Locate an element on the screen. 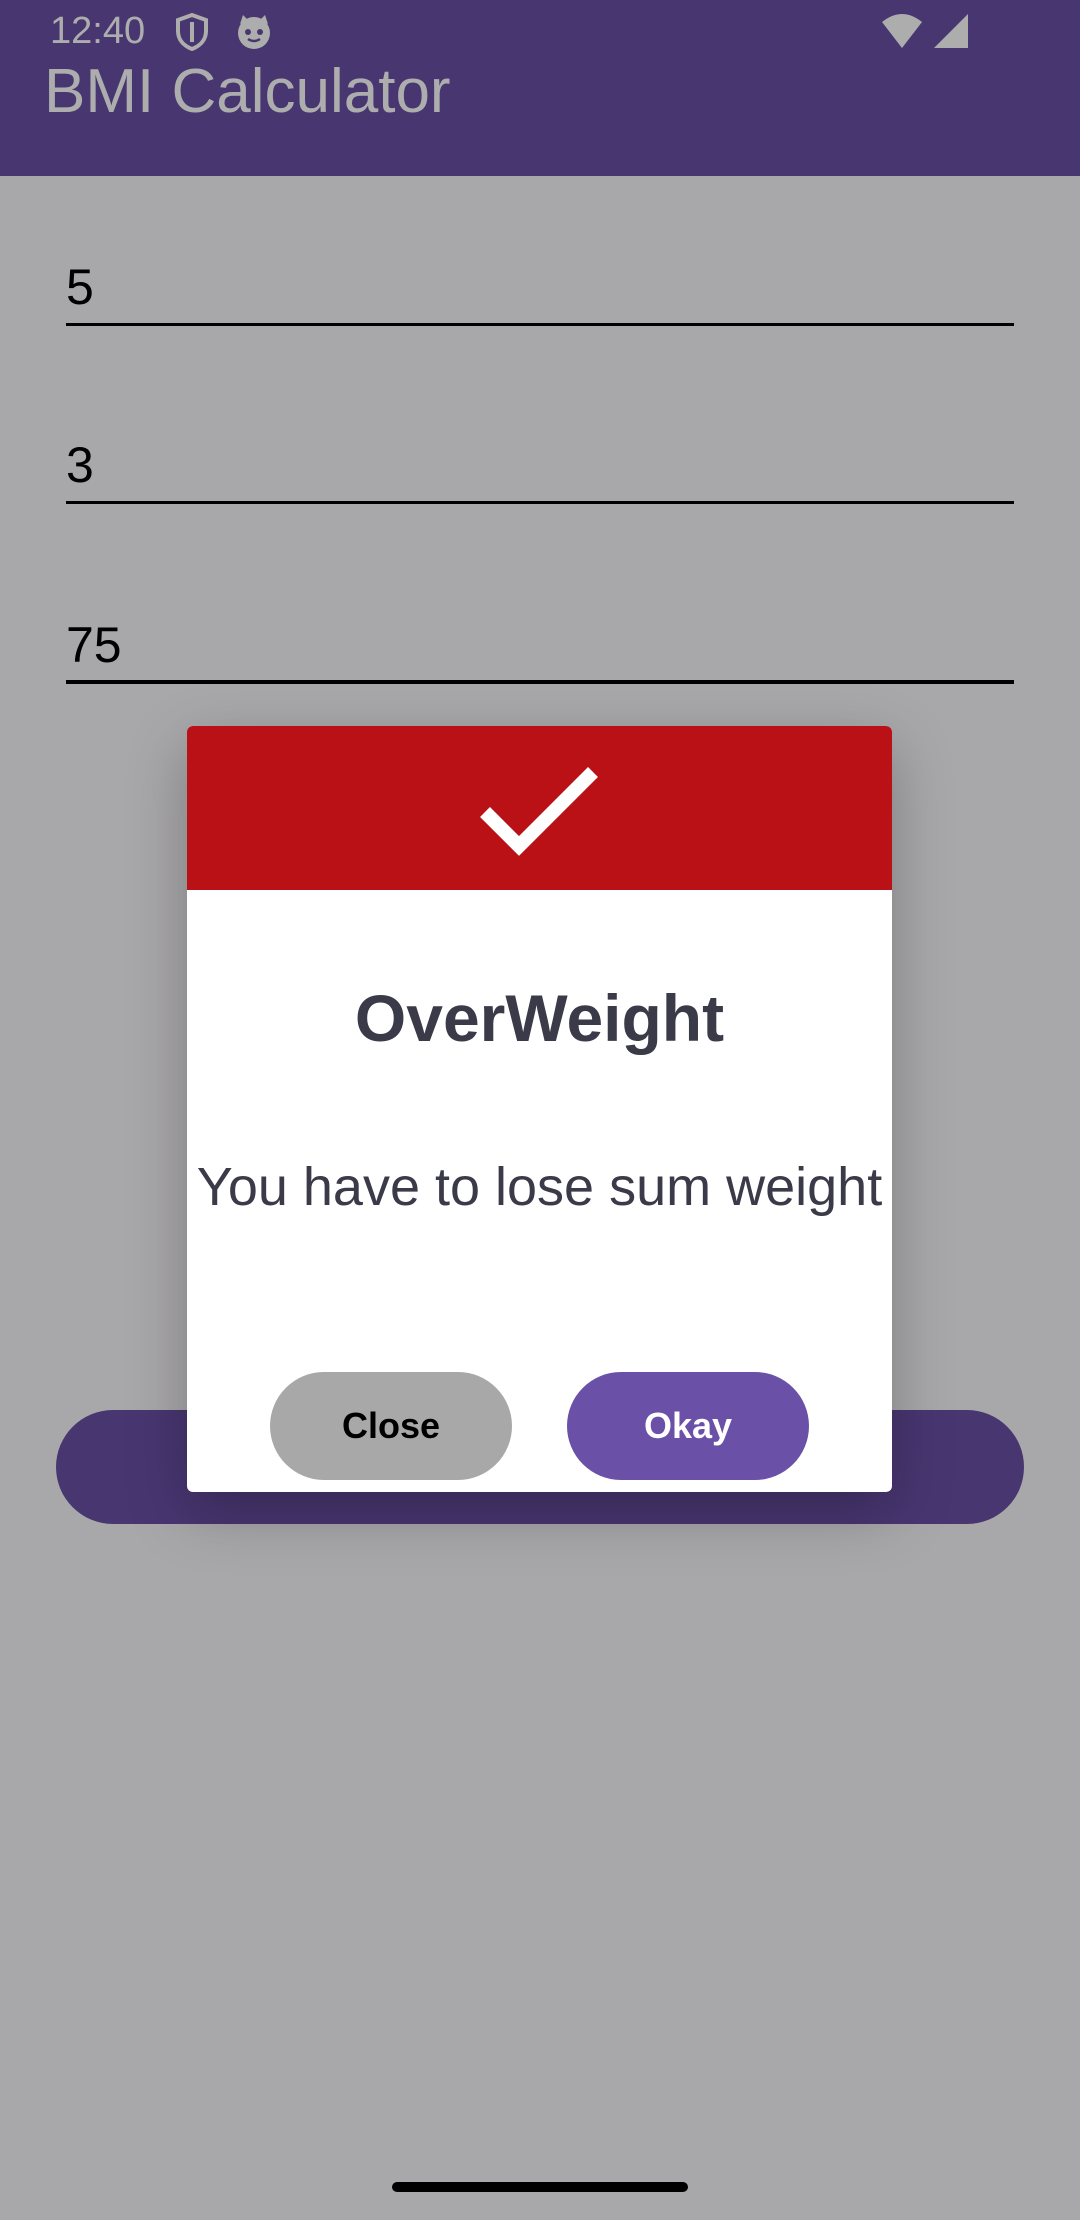 The height and width of the screenshot is (2220, 1080). close-button: Close is located at coordinates (391, 1426).